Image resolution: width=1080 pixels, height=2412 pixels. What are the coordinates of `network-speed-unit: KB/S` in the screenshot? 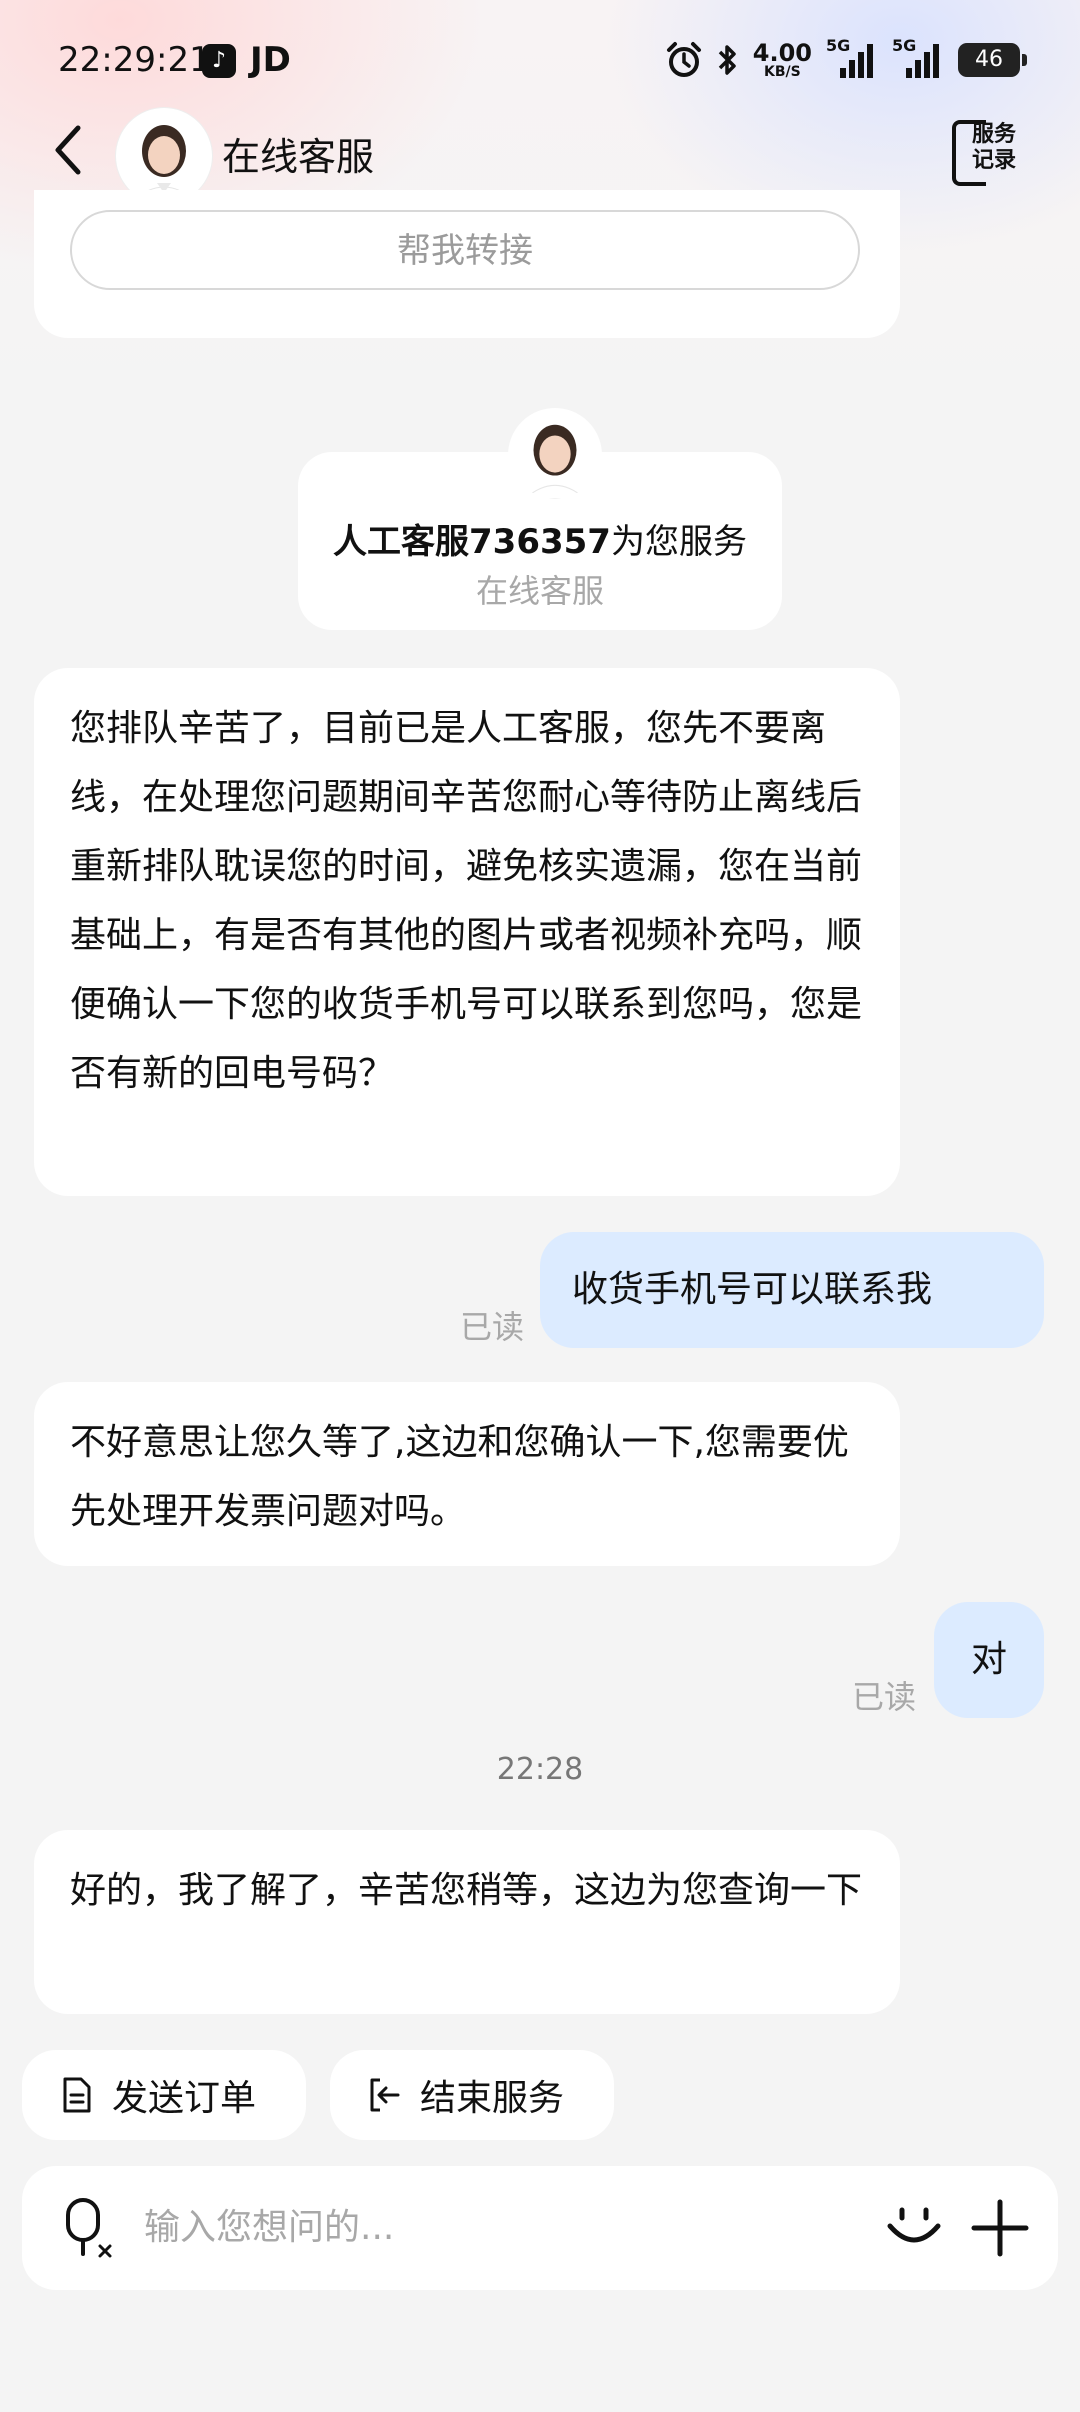 It's located at (782, 72).